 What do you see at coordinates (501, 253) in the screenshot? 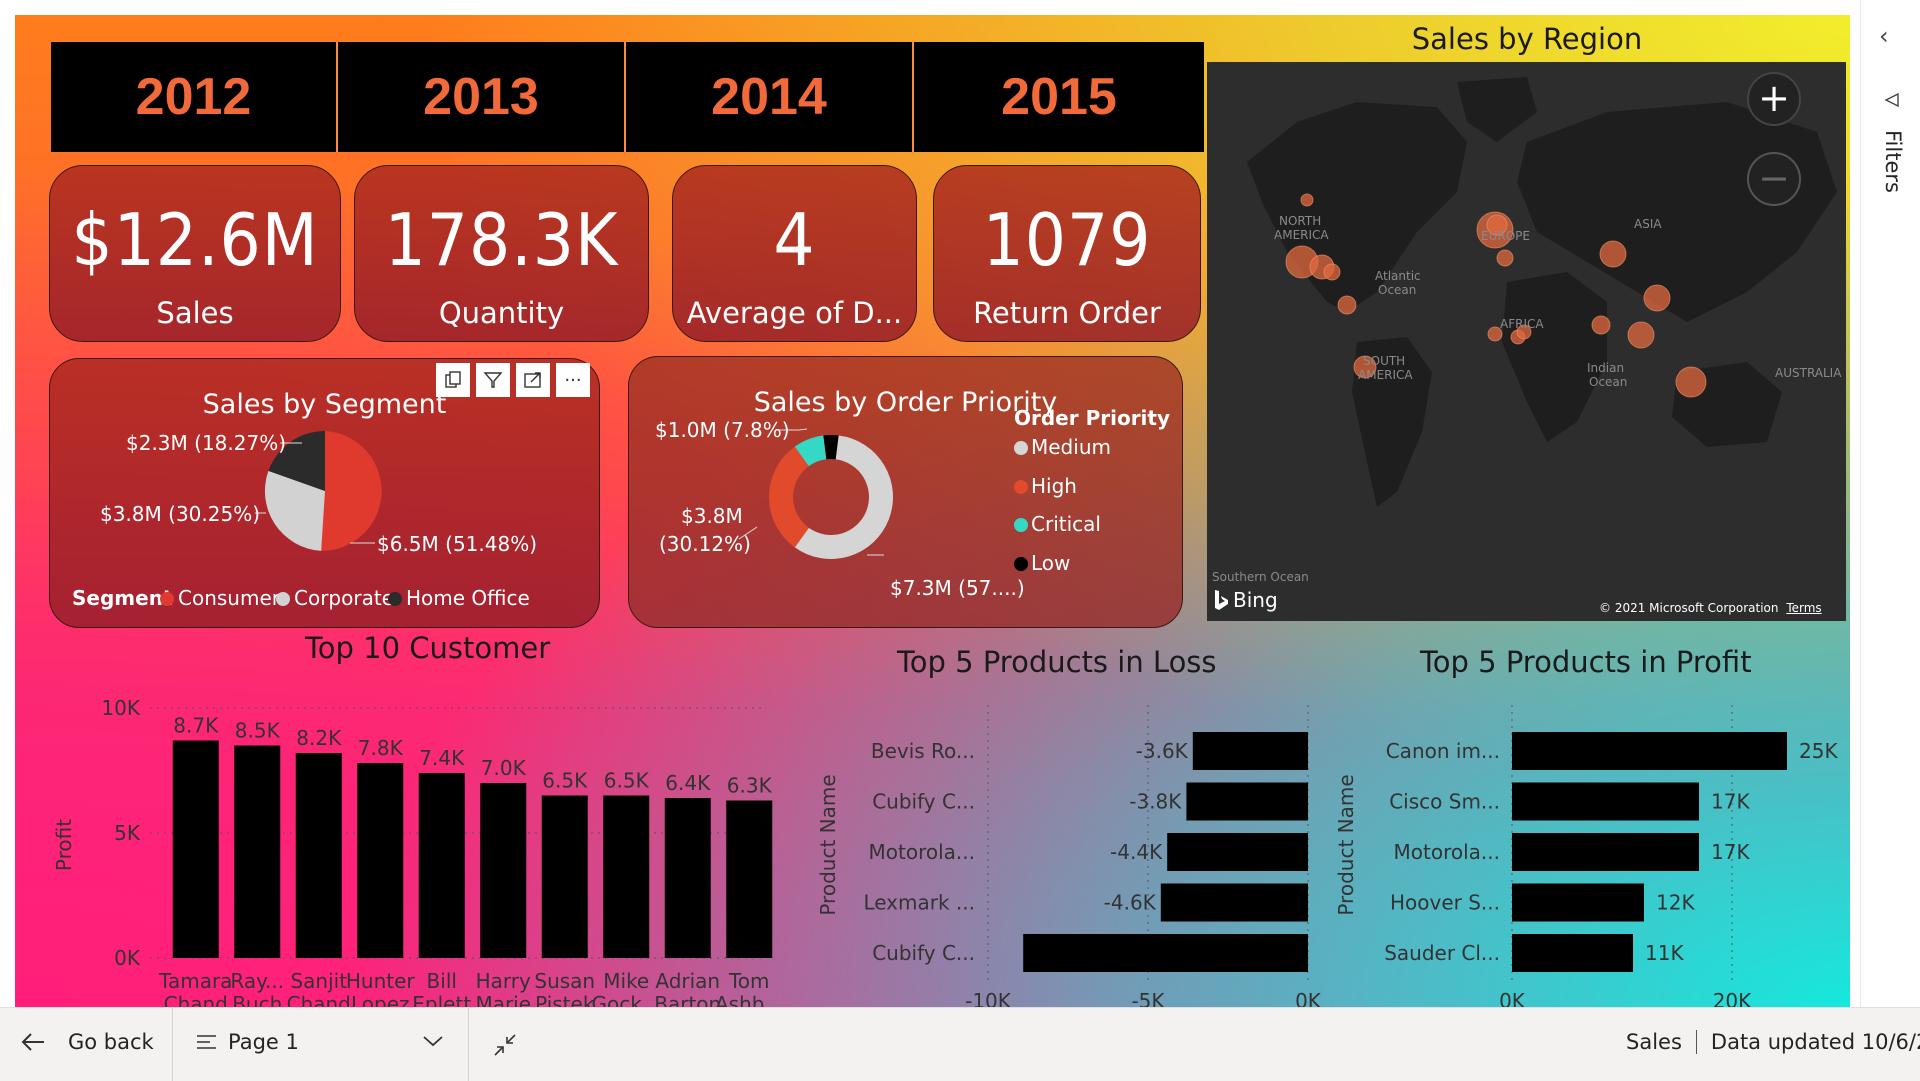
I see `kpi-card-quantity: 178.3K Quantity` at bounding box center [501, 253].